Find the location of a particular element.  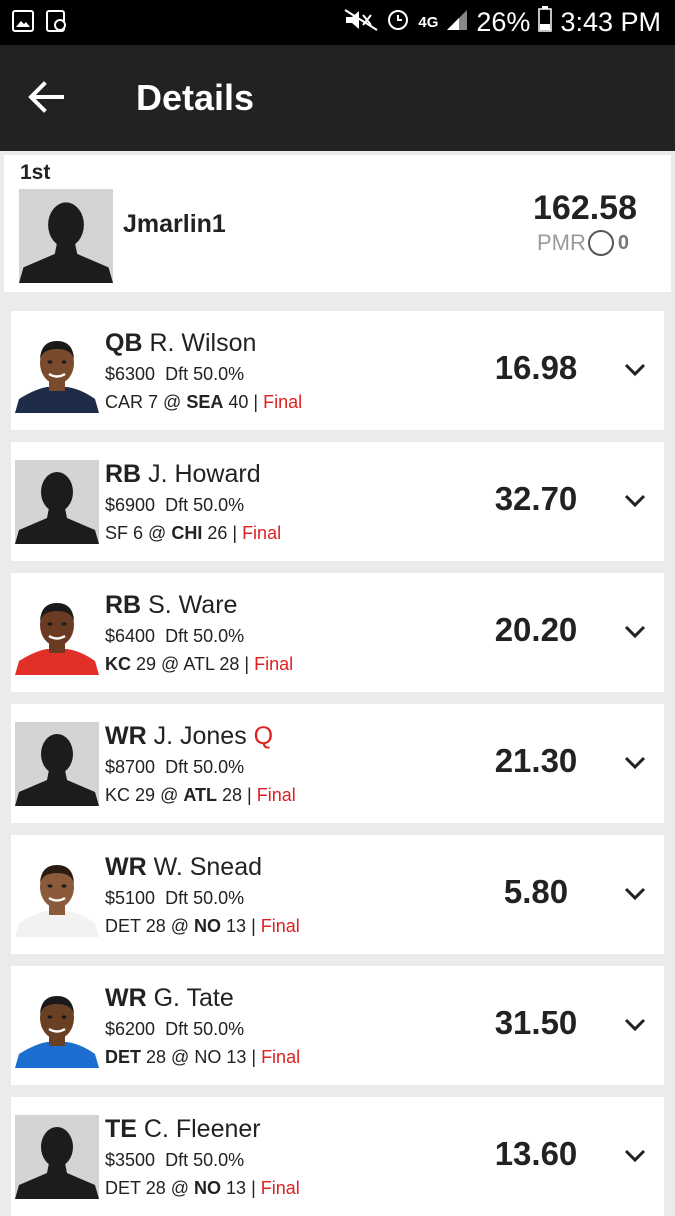

signal-icon is located at coordinates (457, 22).